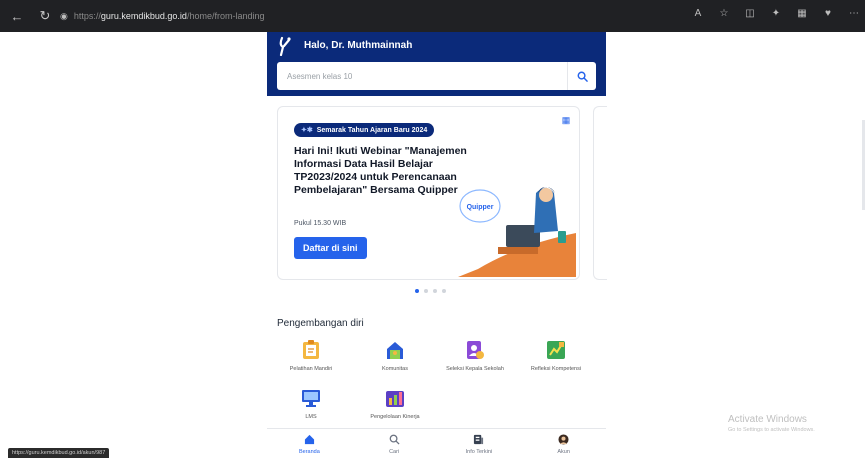 This screenshot has width=865, height=459. What do you see at coordinates (422, 76) in the screenshot?
I see `search-input` at bounding box center [422, 76].